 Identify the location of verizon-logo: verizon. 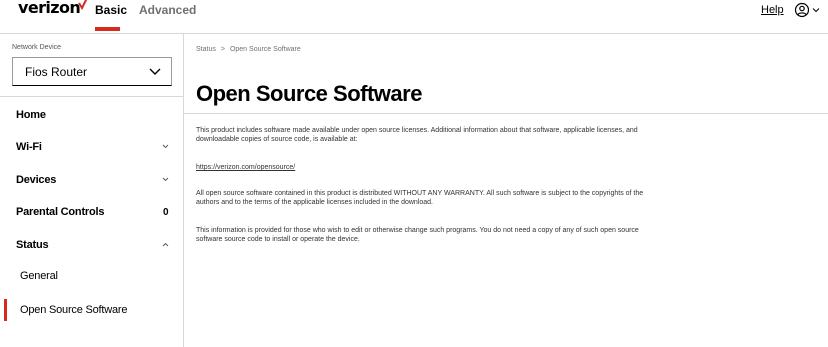
(53, 10).